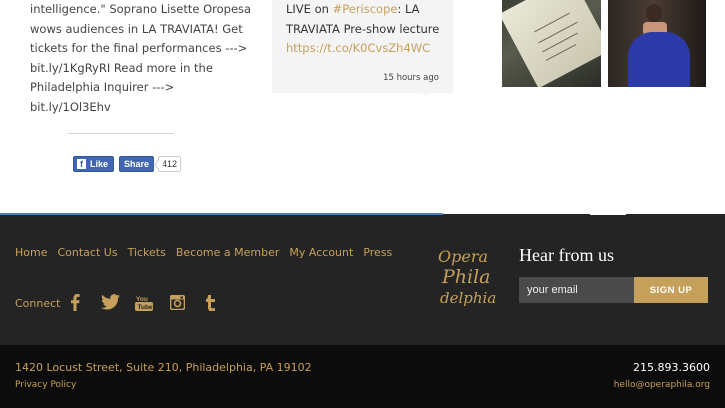 This screenshot has width=725, height=408. What do you see at coordinates (659, 59) in the screenshot?
I see `singer-dress` at bounding box center [659, 59].